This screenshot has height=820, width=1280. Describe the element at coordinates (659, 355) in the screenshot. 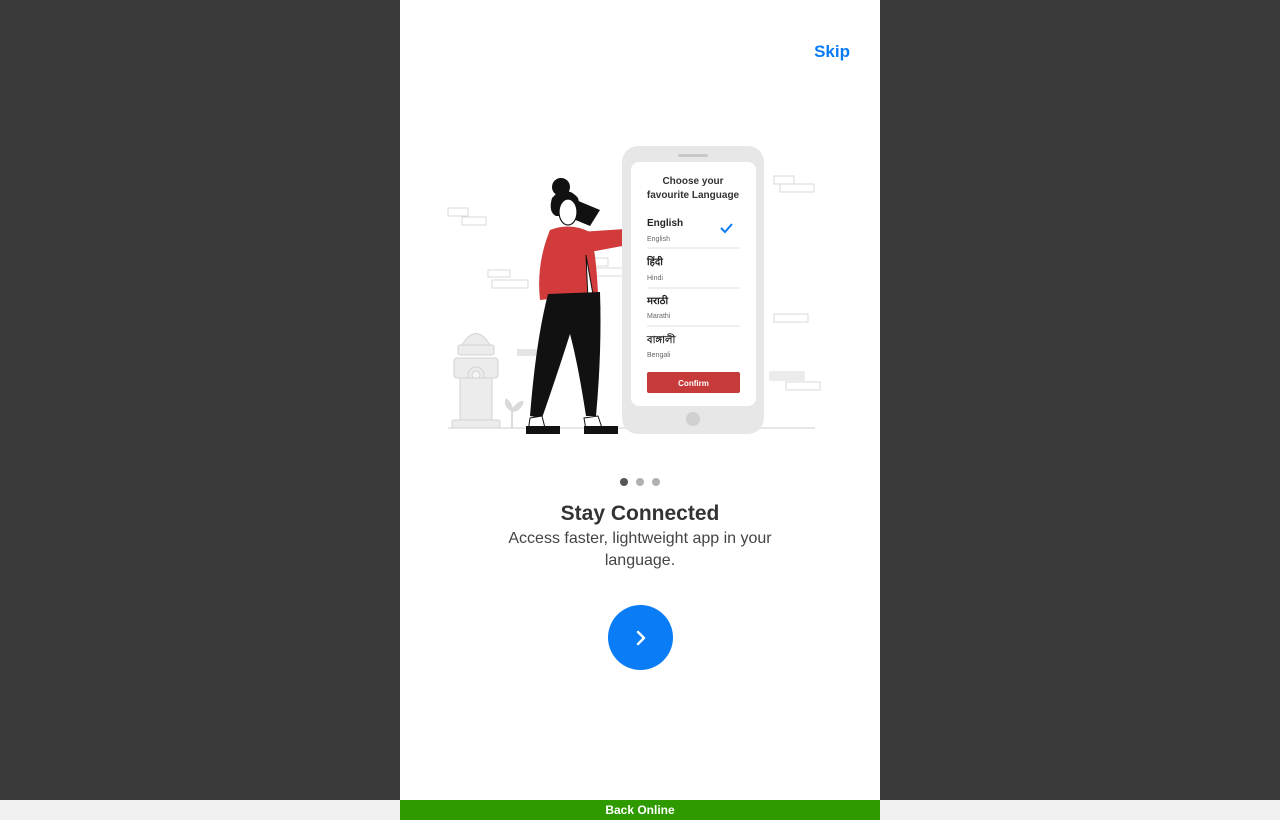

I see `language-english: Bengali` at that location.